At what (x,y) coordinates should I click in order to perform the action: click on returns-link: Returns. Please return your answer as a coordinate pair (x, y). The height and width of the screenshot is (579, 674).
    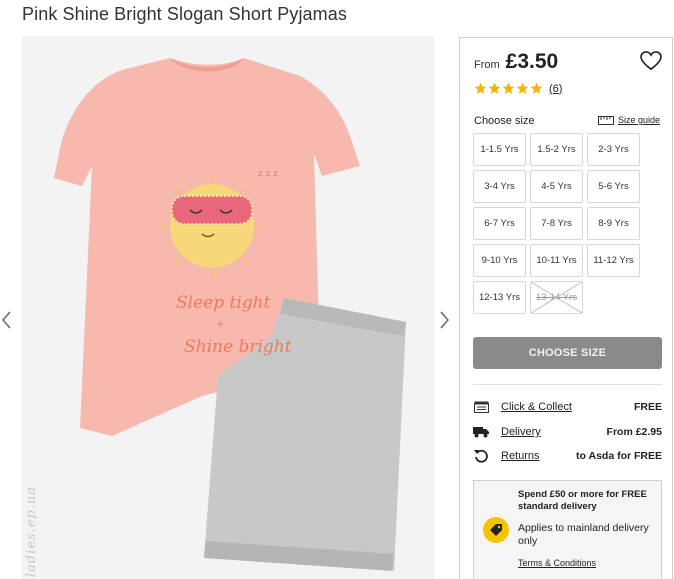
    Looking at the image, I should click on (538, 456).